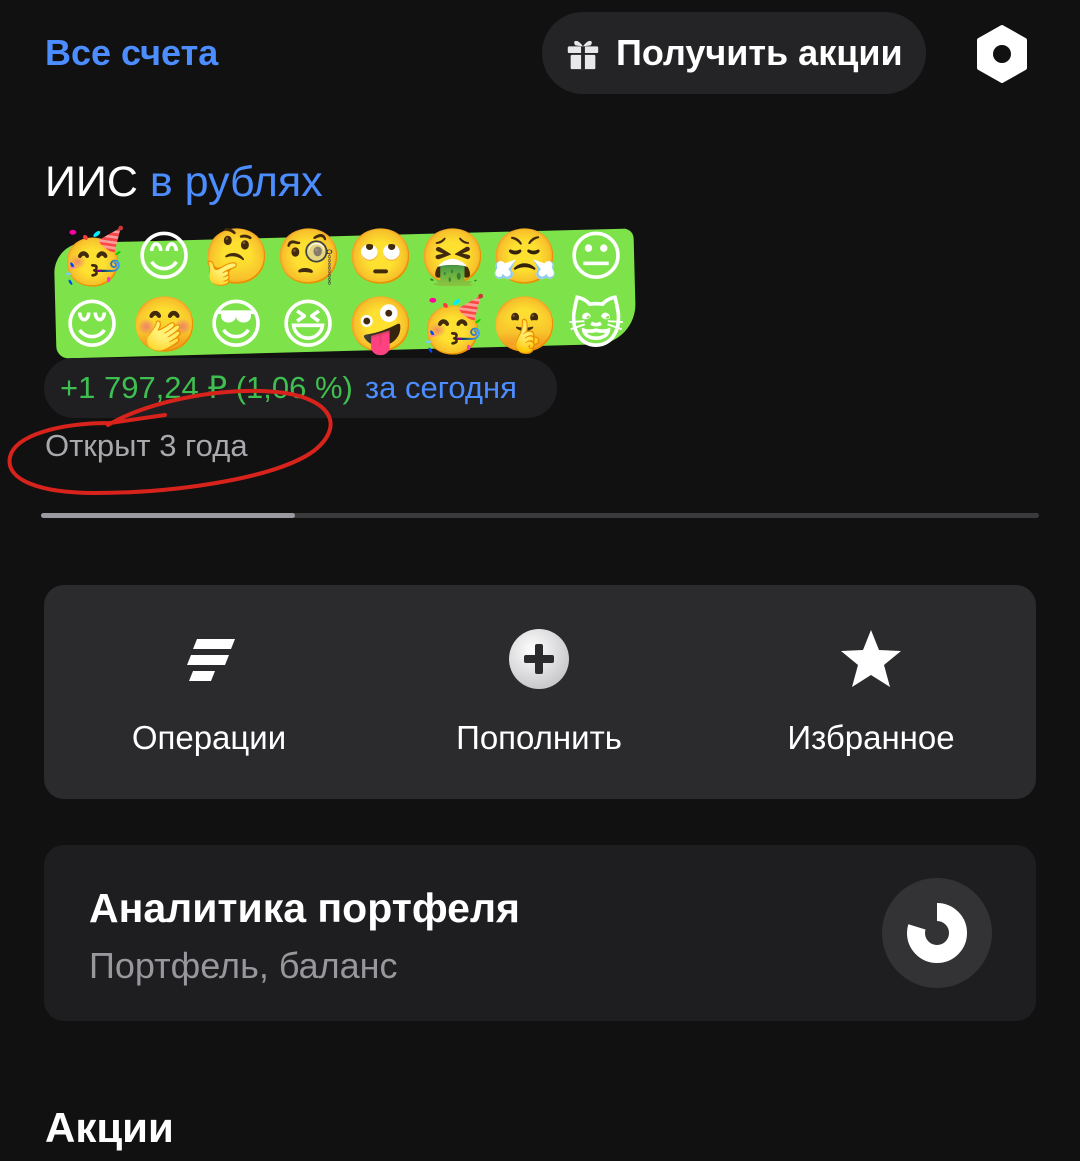 The height and width of the screenshot is (1161, 1080). What do you see at coordinates (209, 737) in the screenshot?
I see `operations-label: Операции` at bounding box center [209, 737].